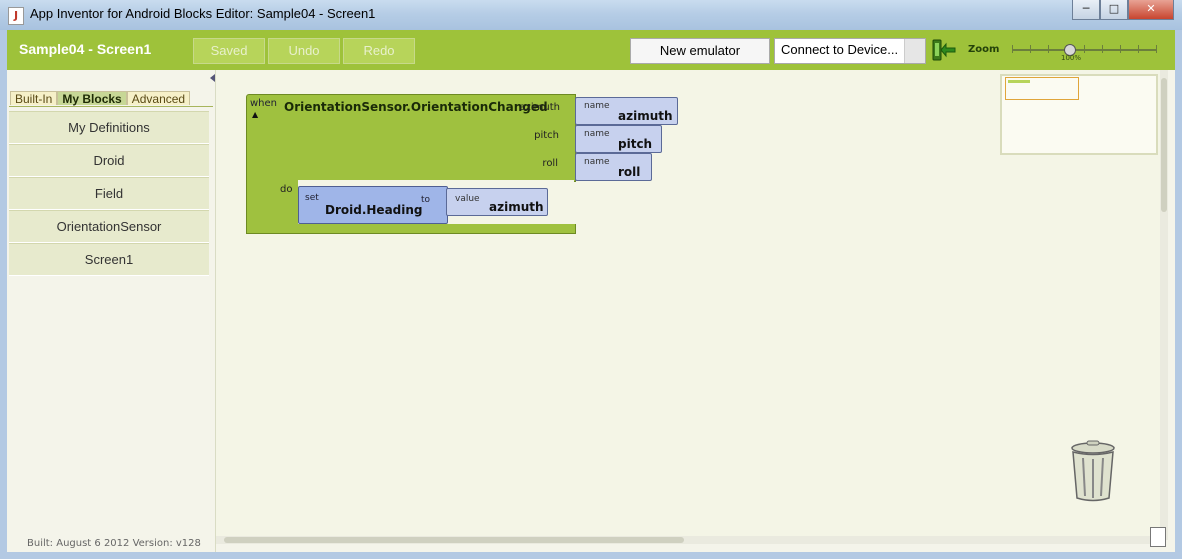 This screenshot has height=559, width=1182. What do you see at coordinates (109, 160) in the screenshot?
I see `drawer-droid: Droid` at bounding box center [109, 160].